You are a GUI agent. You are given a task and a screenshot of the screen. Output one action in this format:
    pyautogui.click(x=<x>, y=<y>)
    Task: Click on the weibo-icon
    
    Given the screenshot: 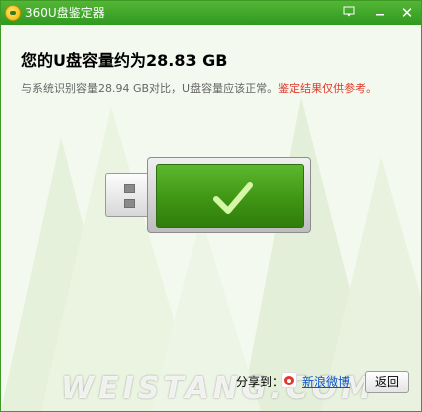 What is the action you would take?
    pyautogui.click(x=289, y=380)
    